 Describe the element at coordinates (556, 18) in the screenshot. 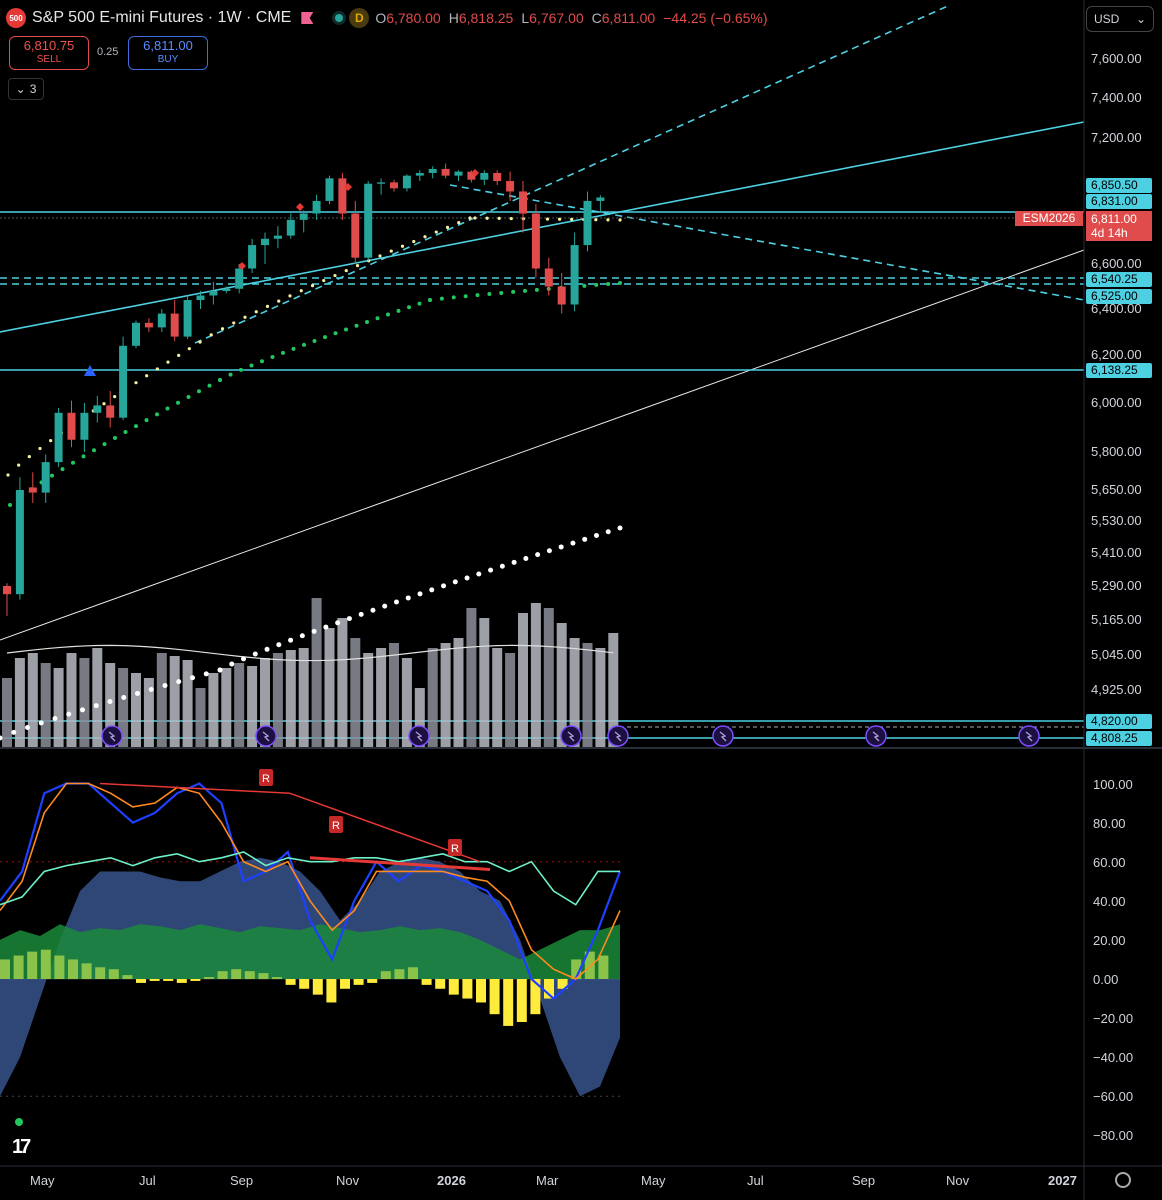

I see `low-value: 6,767.00` at that location.